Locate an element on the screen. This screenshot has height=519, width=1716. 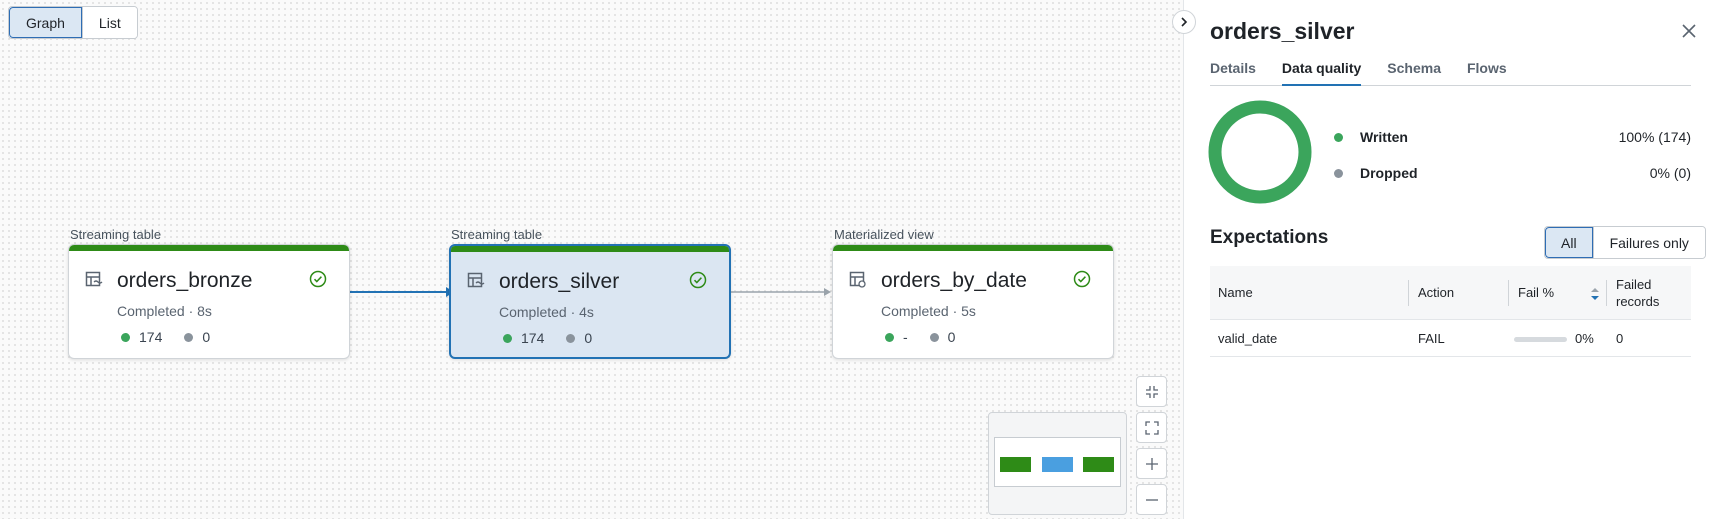
panel-title: orders_silver is located at coordinates (1282, 31).